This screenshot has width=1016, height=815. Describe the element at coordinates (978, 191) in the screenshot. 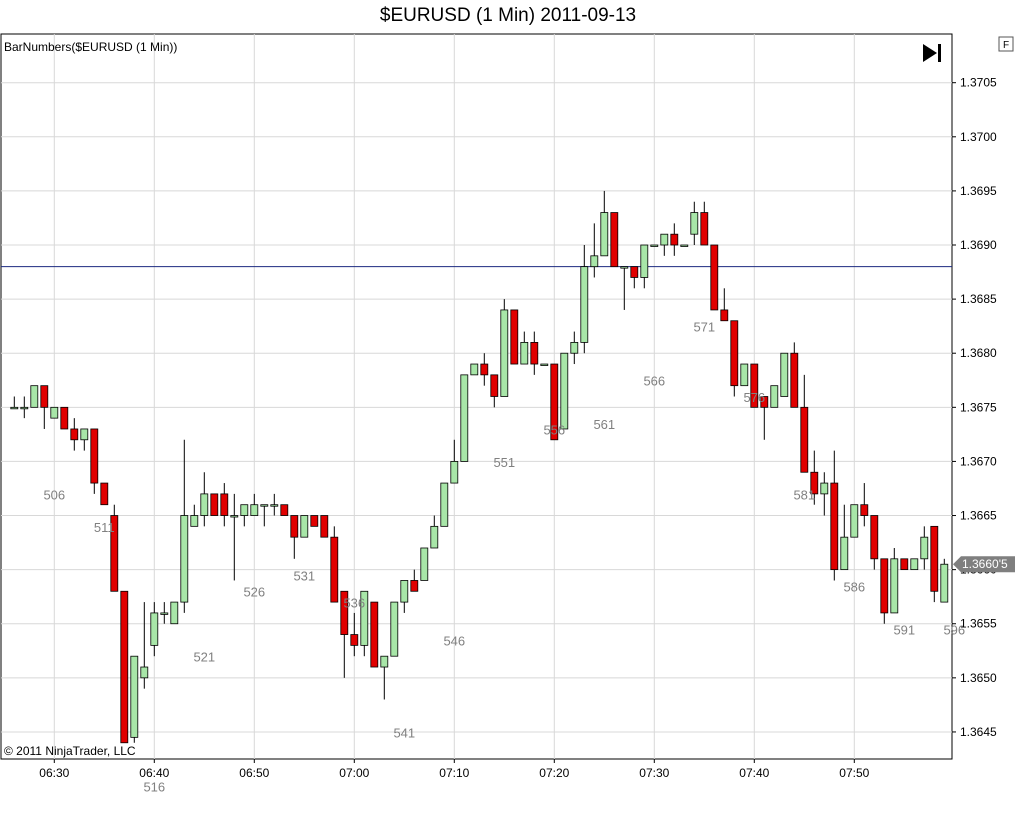

I see `y-tick-label: 1.3695` at that location.